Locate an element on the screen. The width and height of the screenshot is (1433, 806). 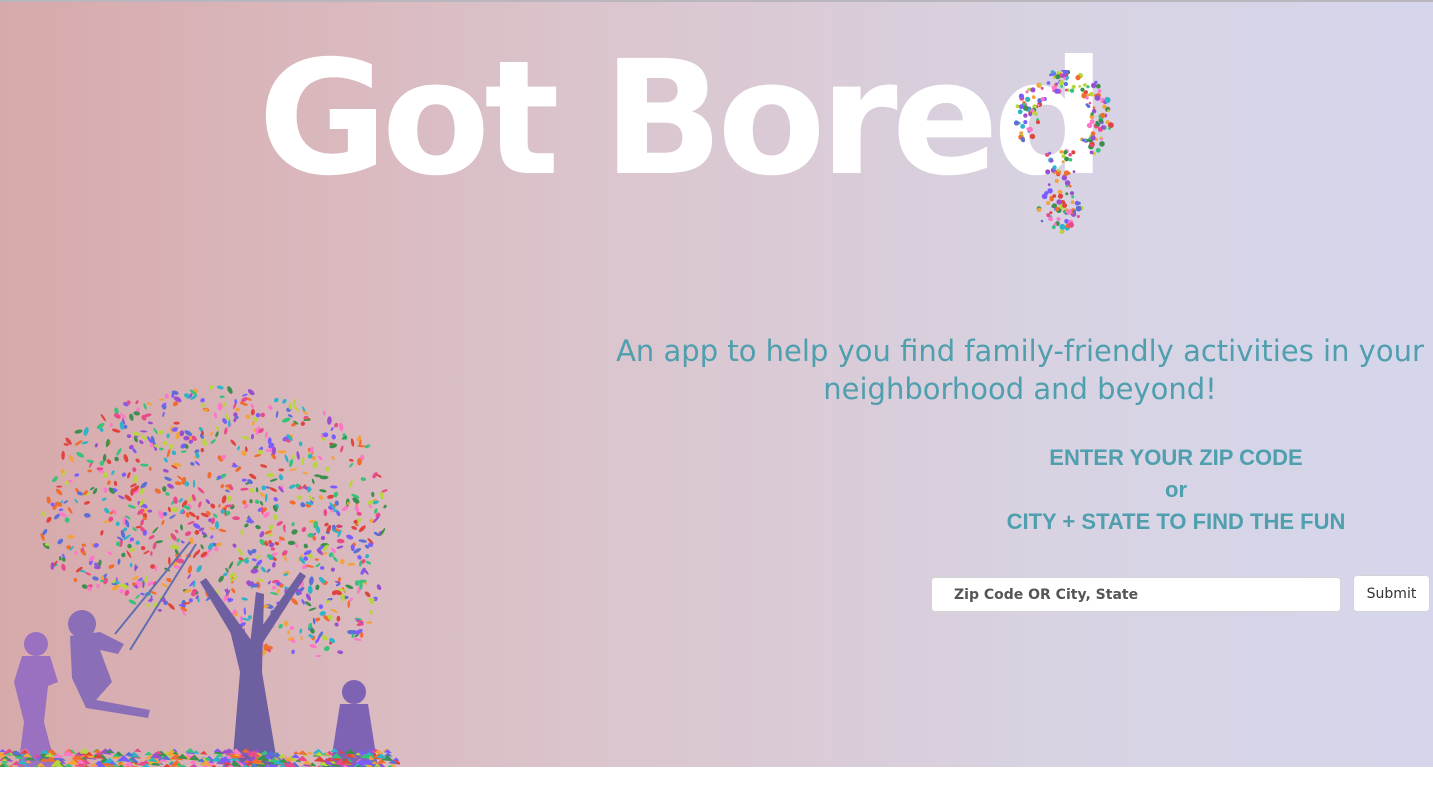
prompt-line-or: or is located at coordinates (1176, 489).